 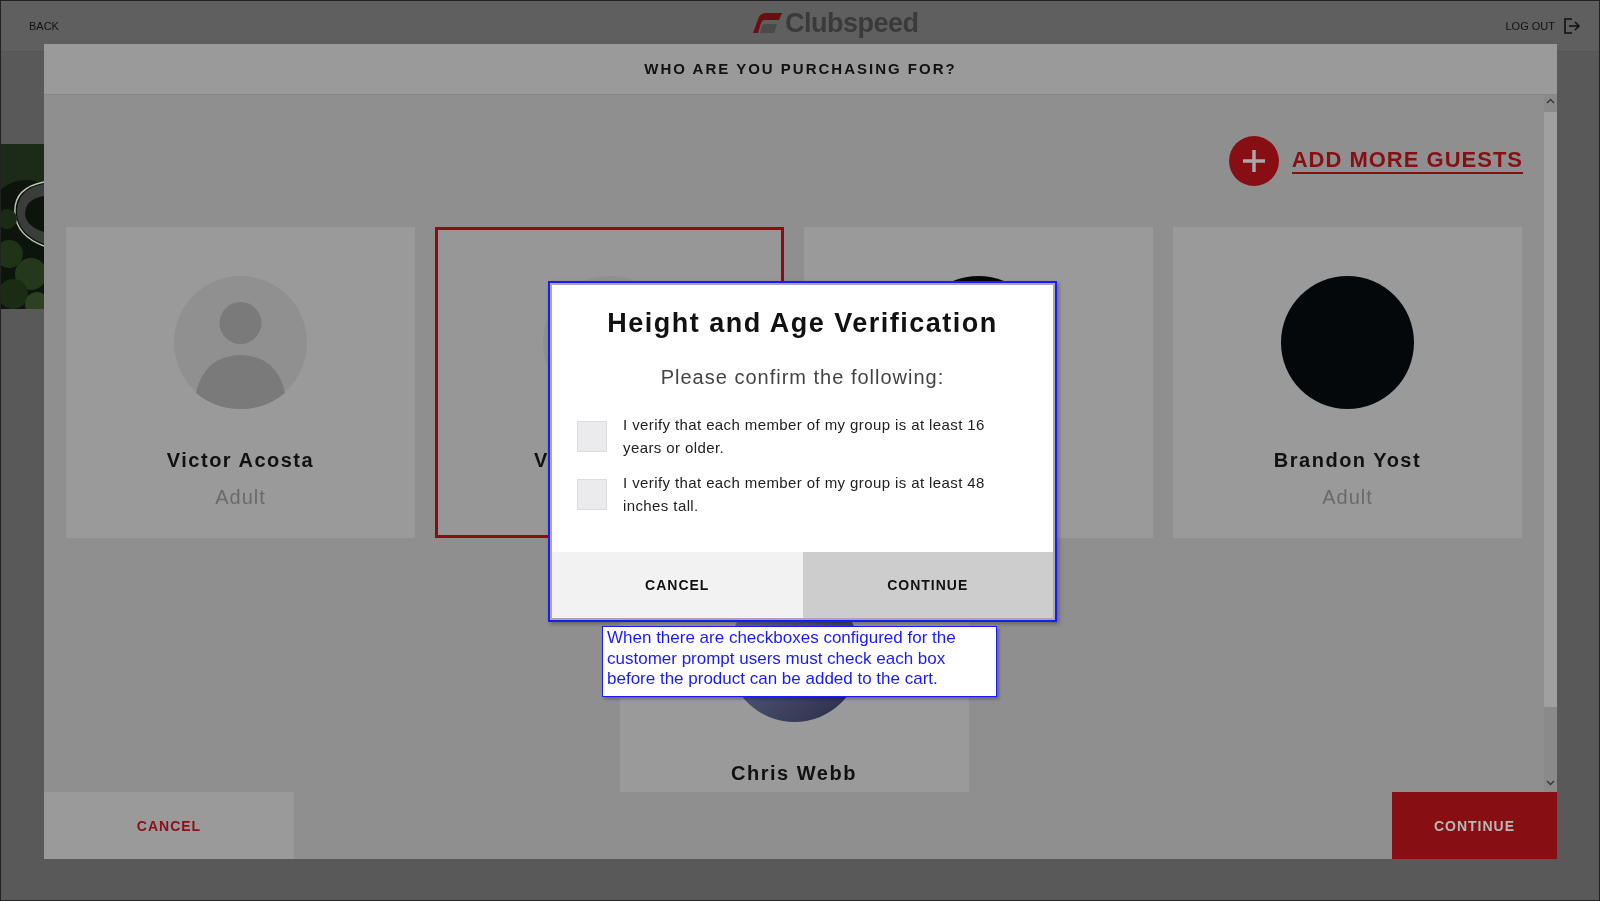 What do you see at coordinates (802, 377) in the screenshot?
I see `dialog-subtitle: Please confirm the following:` at bounding box center [802, 377].